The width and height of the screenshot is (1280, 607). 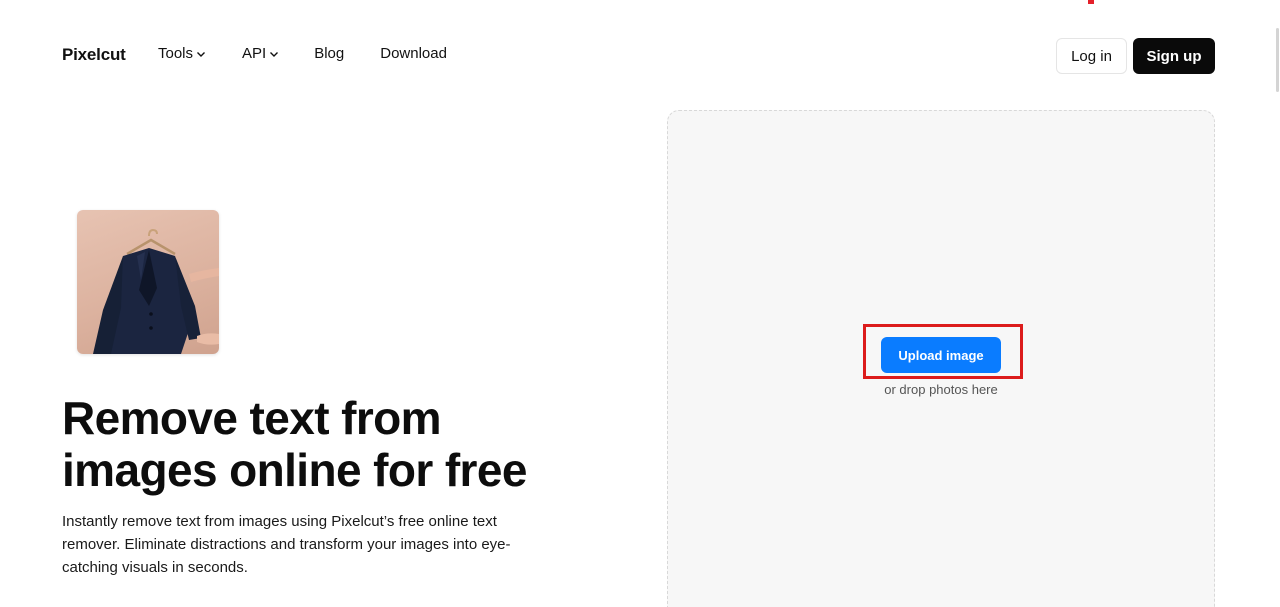 I want to click on jacket-on-hanger-image, so click(x=156, y=291).